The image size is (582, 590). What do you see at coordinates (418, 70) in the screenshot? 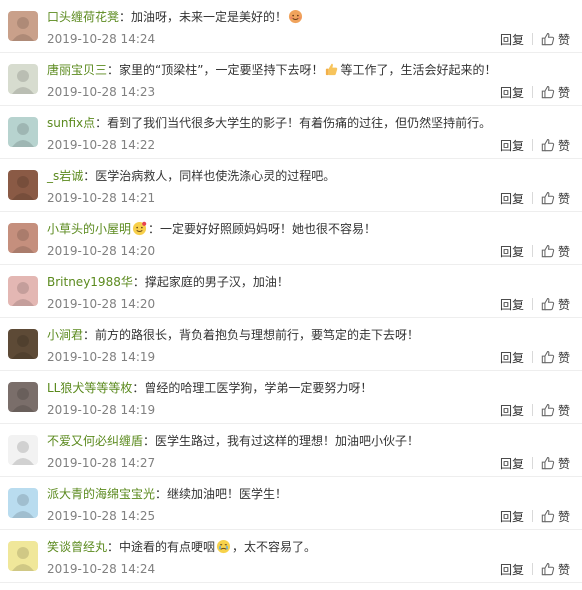
I see `comment-text-continued: 等工作了，生活会好起来的！` at bounding box center [418, 70].